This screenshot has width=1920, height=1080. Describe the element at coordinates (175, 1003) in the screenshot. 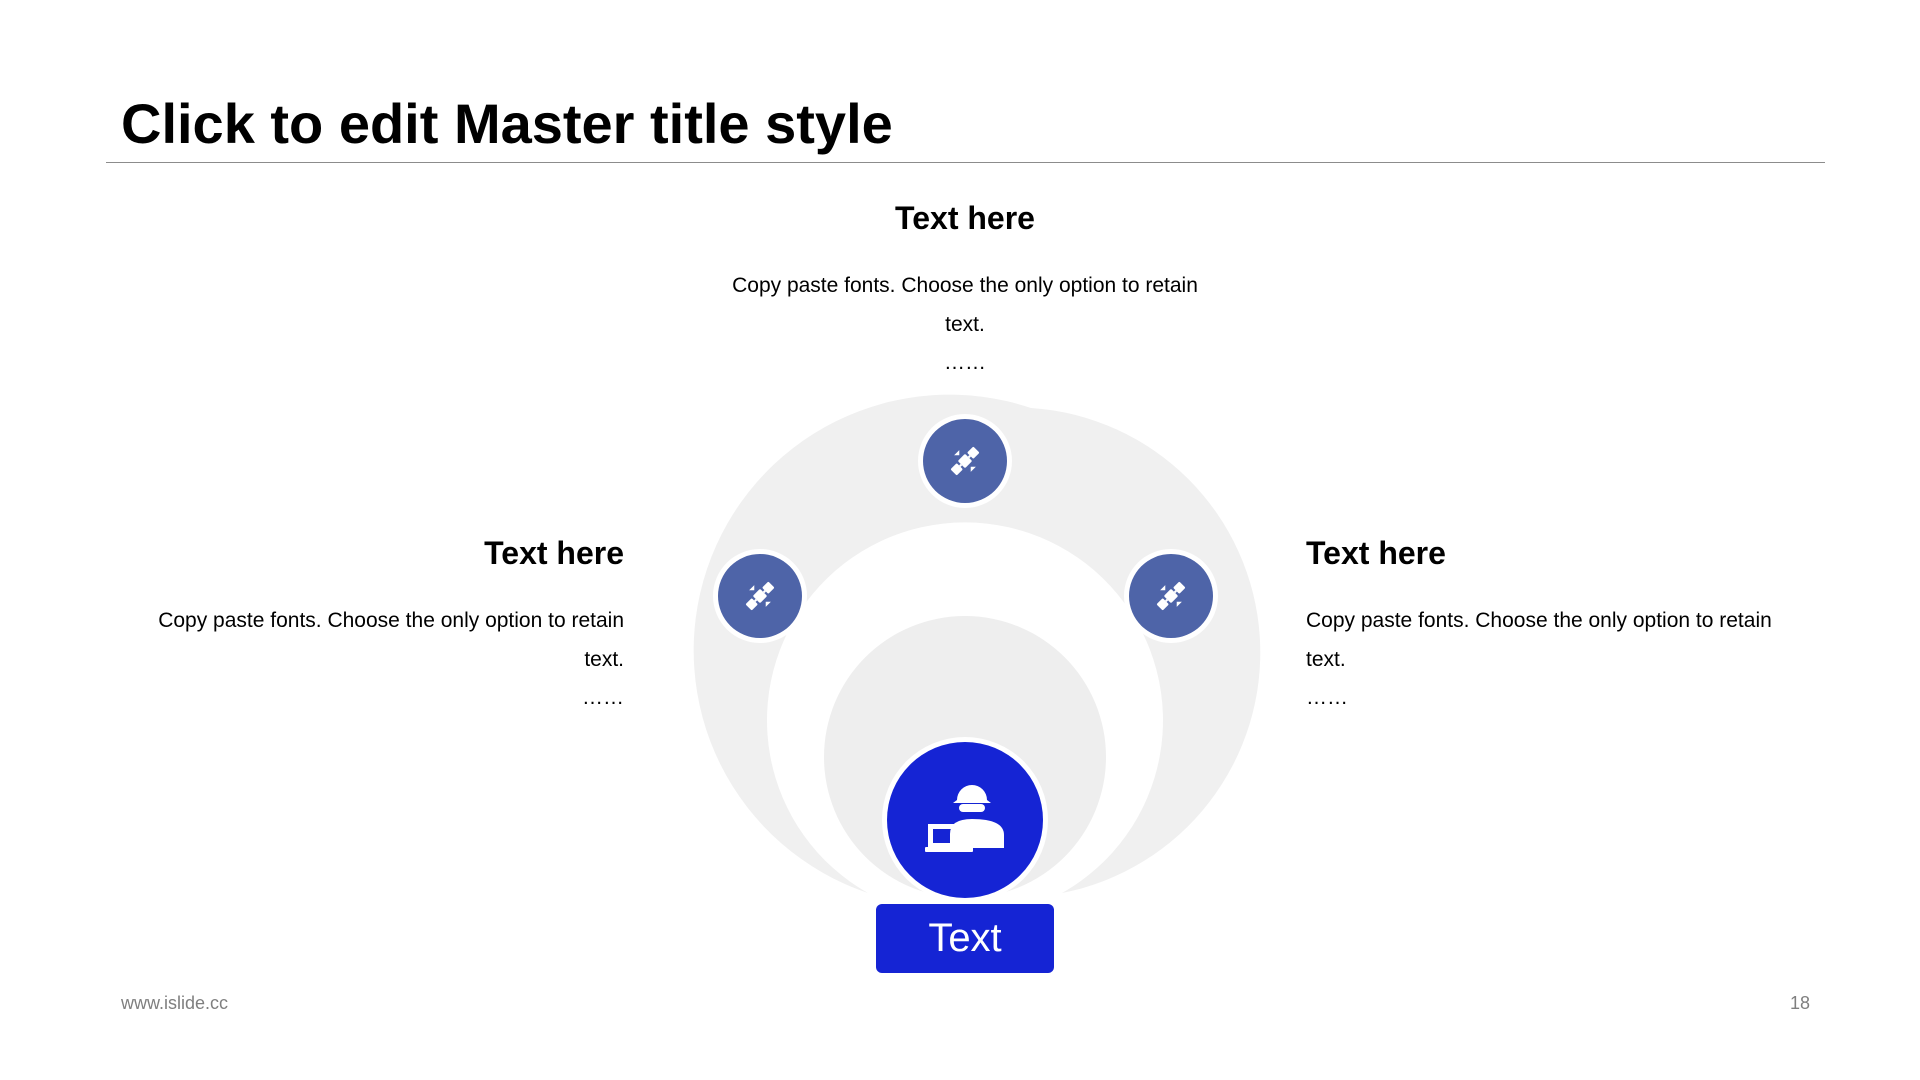

I see `footer-url: www.islide.cc` at that location.